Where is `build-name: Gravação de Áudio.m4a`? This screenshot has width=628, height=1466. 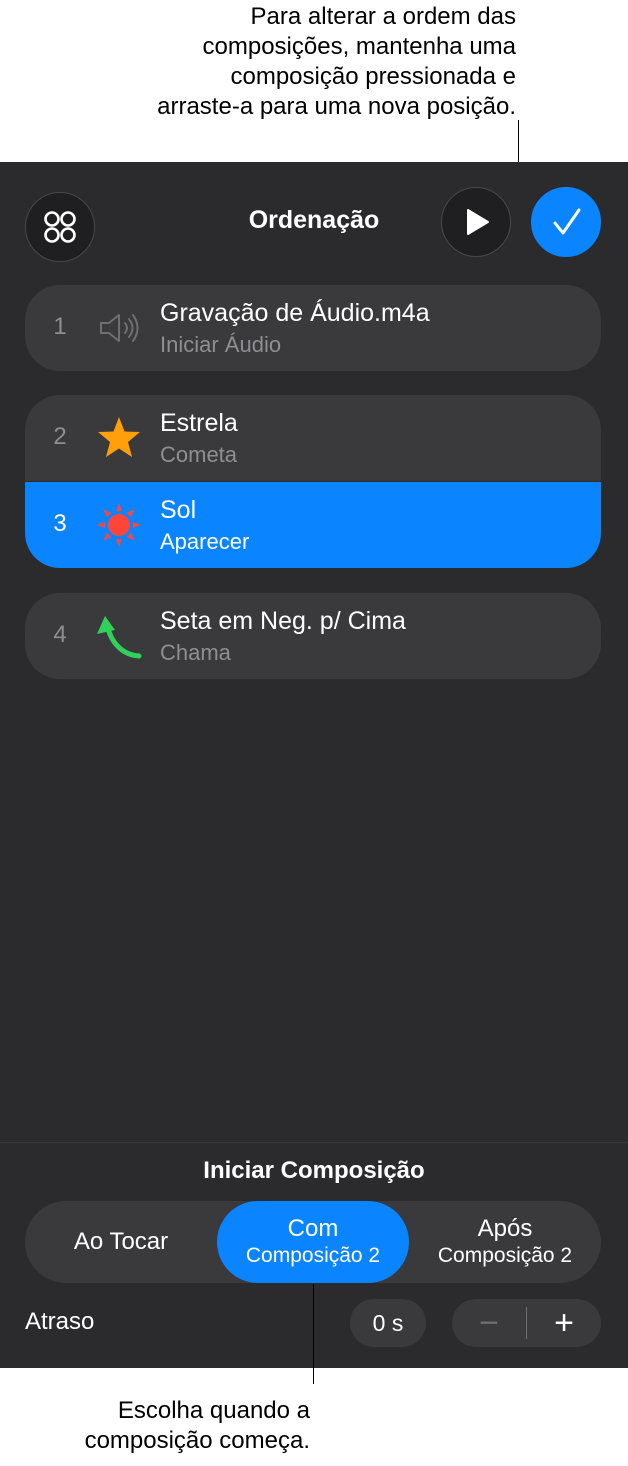 build-name: Gravação de Áudio.m4a is located at coordinates (295, 313).